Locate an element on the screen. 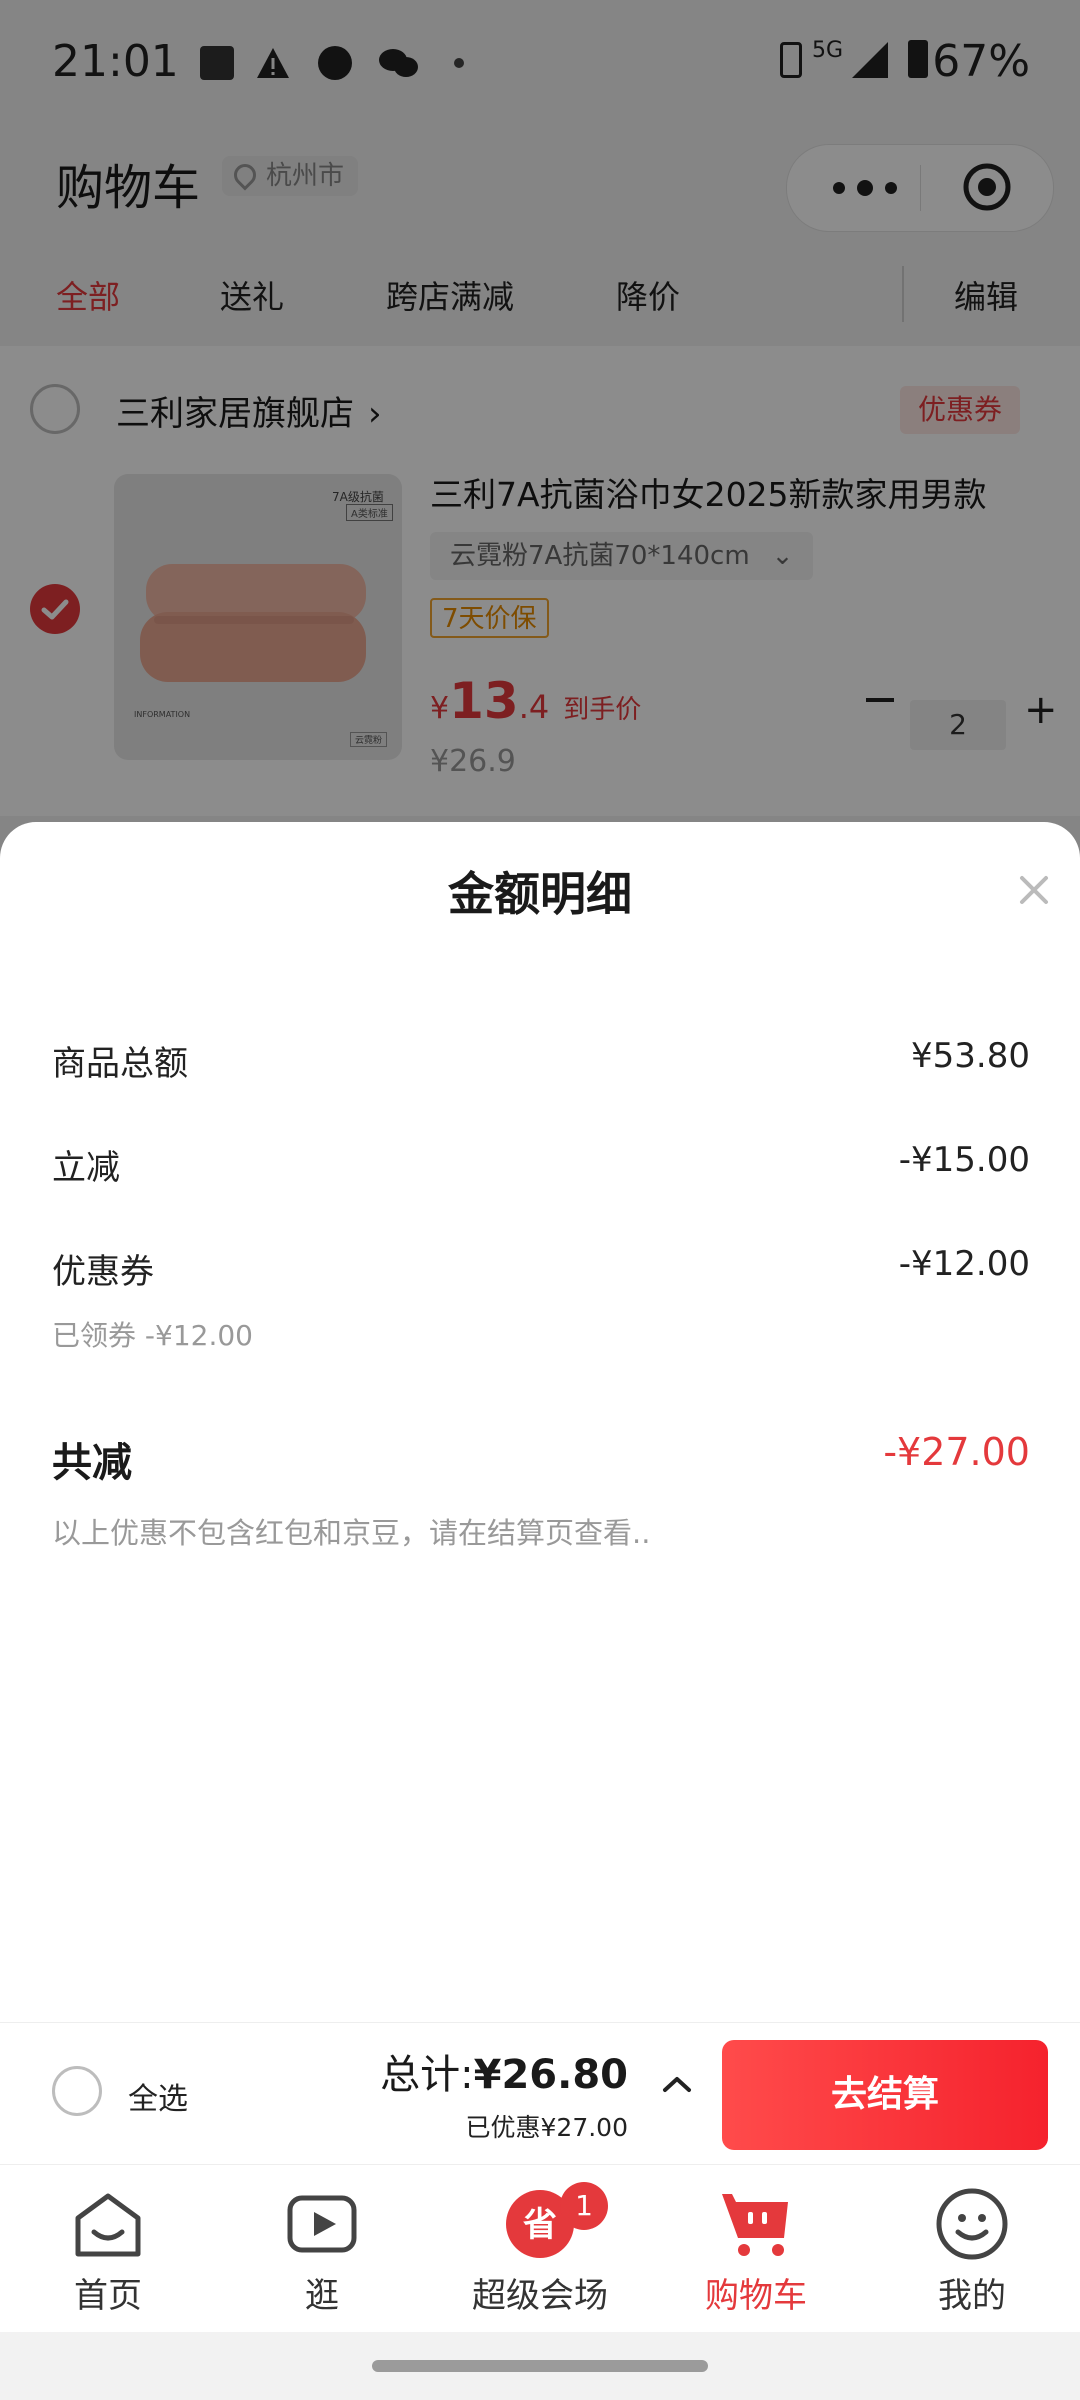  coupon-label: 优惠券 is located at coordinates (103, 1272).